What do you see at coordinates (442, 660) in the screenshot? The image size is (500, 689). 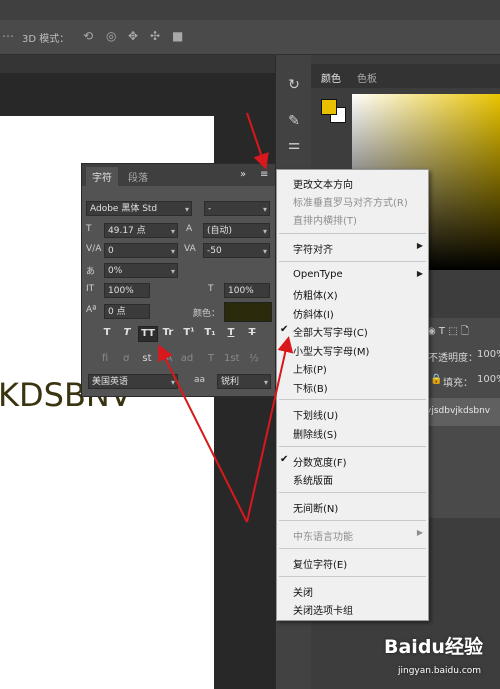 I see `baidu-watermark: Baidu经验 jingyan.baidu.com` at bounding box center [442, 660].